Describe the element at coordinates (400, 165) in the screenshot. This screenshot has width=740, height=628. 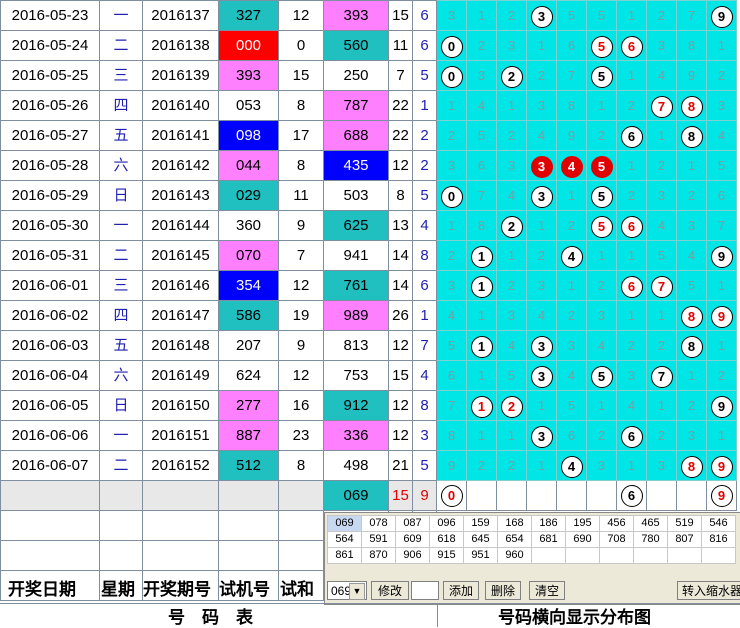
I see `span-value: 12` at that location.